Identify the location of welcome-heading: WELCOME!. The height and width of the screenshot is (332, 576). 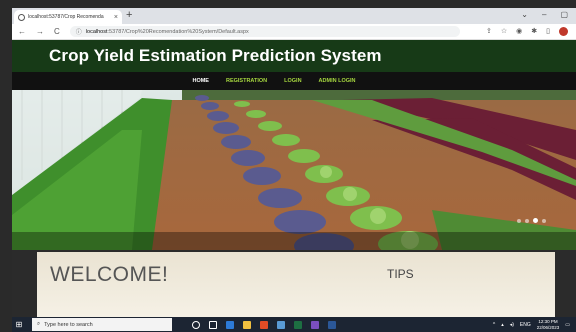
(109, 274).